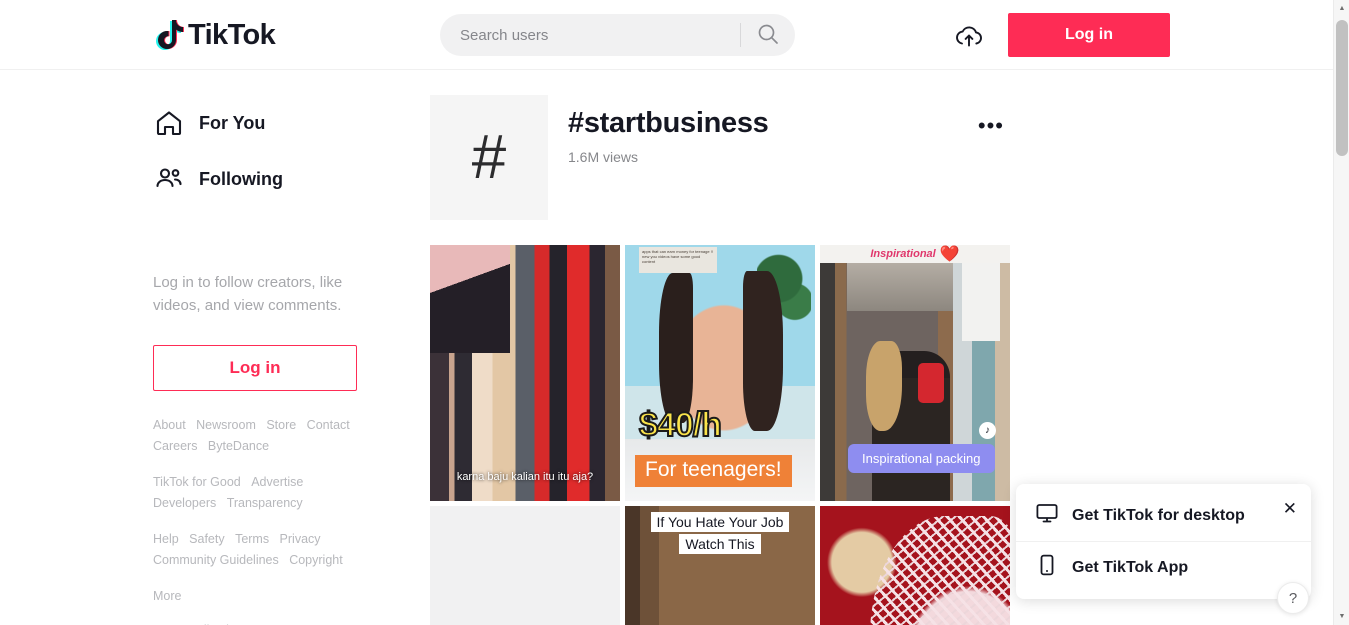 This screenshot has height=625, width=1349. Describe the element at coordinates (252, 539) in the screenshot. I see `footer-link-terms: Terms` at that location.